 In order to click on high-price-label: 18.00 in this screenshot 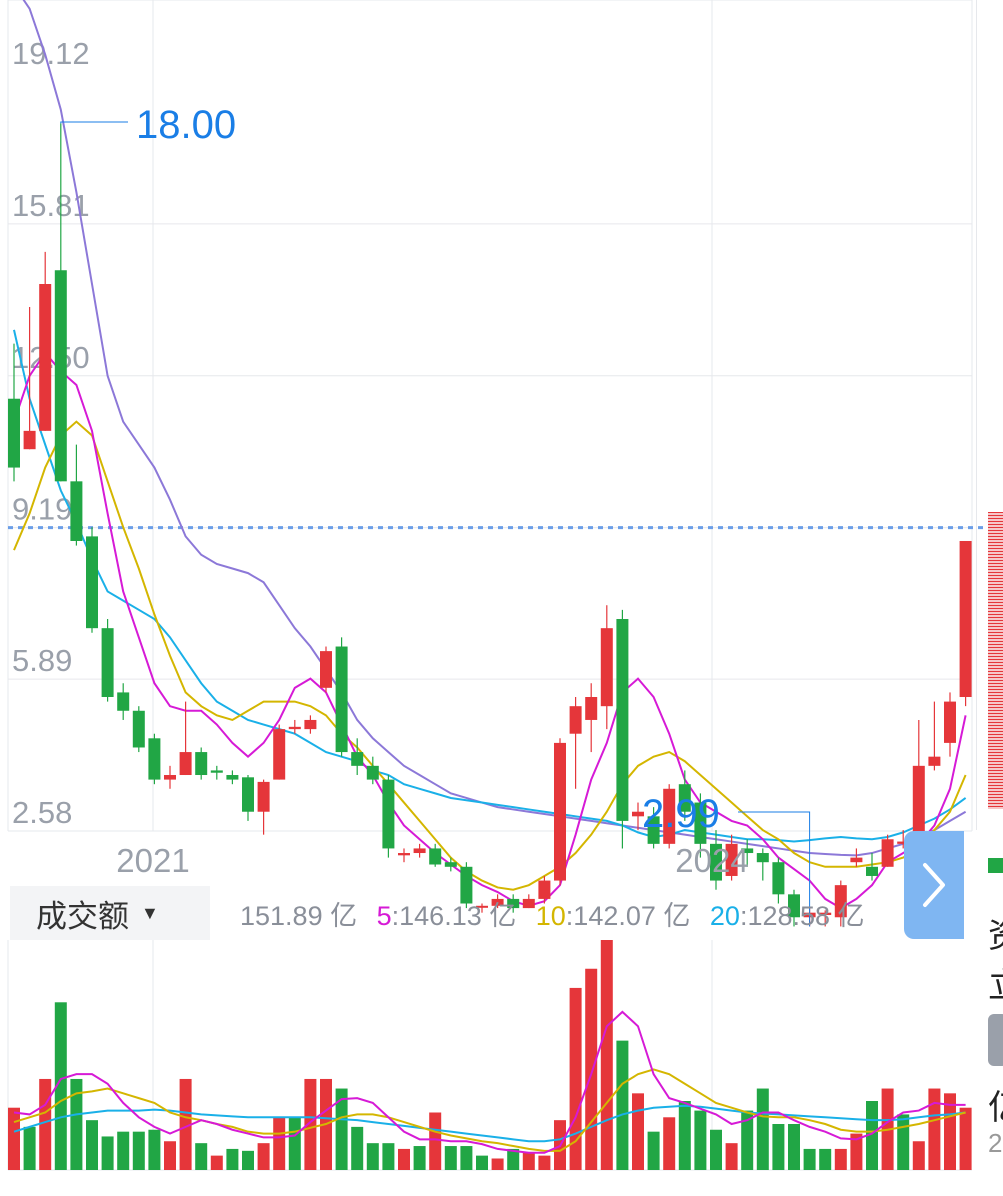, I will do `click(186, 125)`.